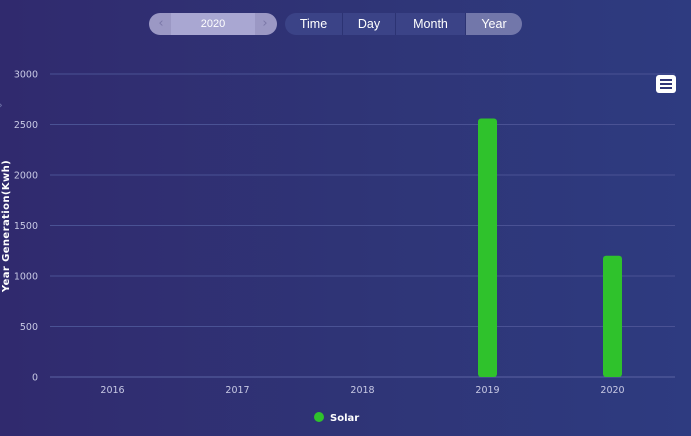  I want to click on y-tick-label: 1500, so click(26, 226).